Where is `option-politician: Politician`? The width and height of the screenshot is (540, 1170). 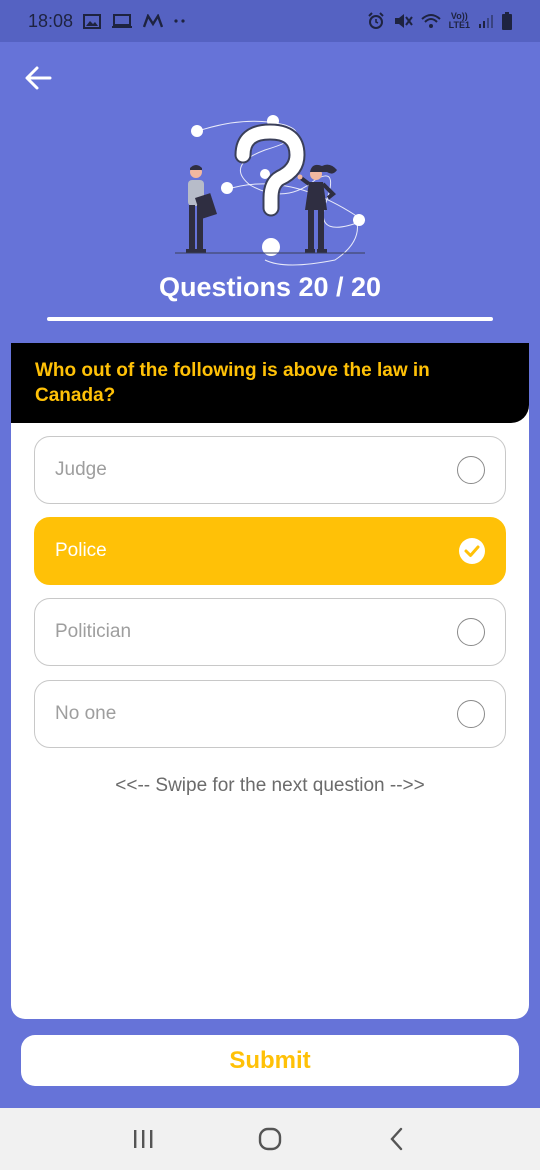 option-politician: Politician is located at coordinates (270, 632).